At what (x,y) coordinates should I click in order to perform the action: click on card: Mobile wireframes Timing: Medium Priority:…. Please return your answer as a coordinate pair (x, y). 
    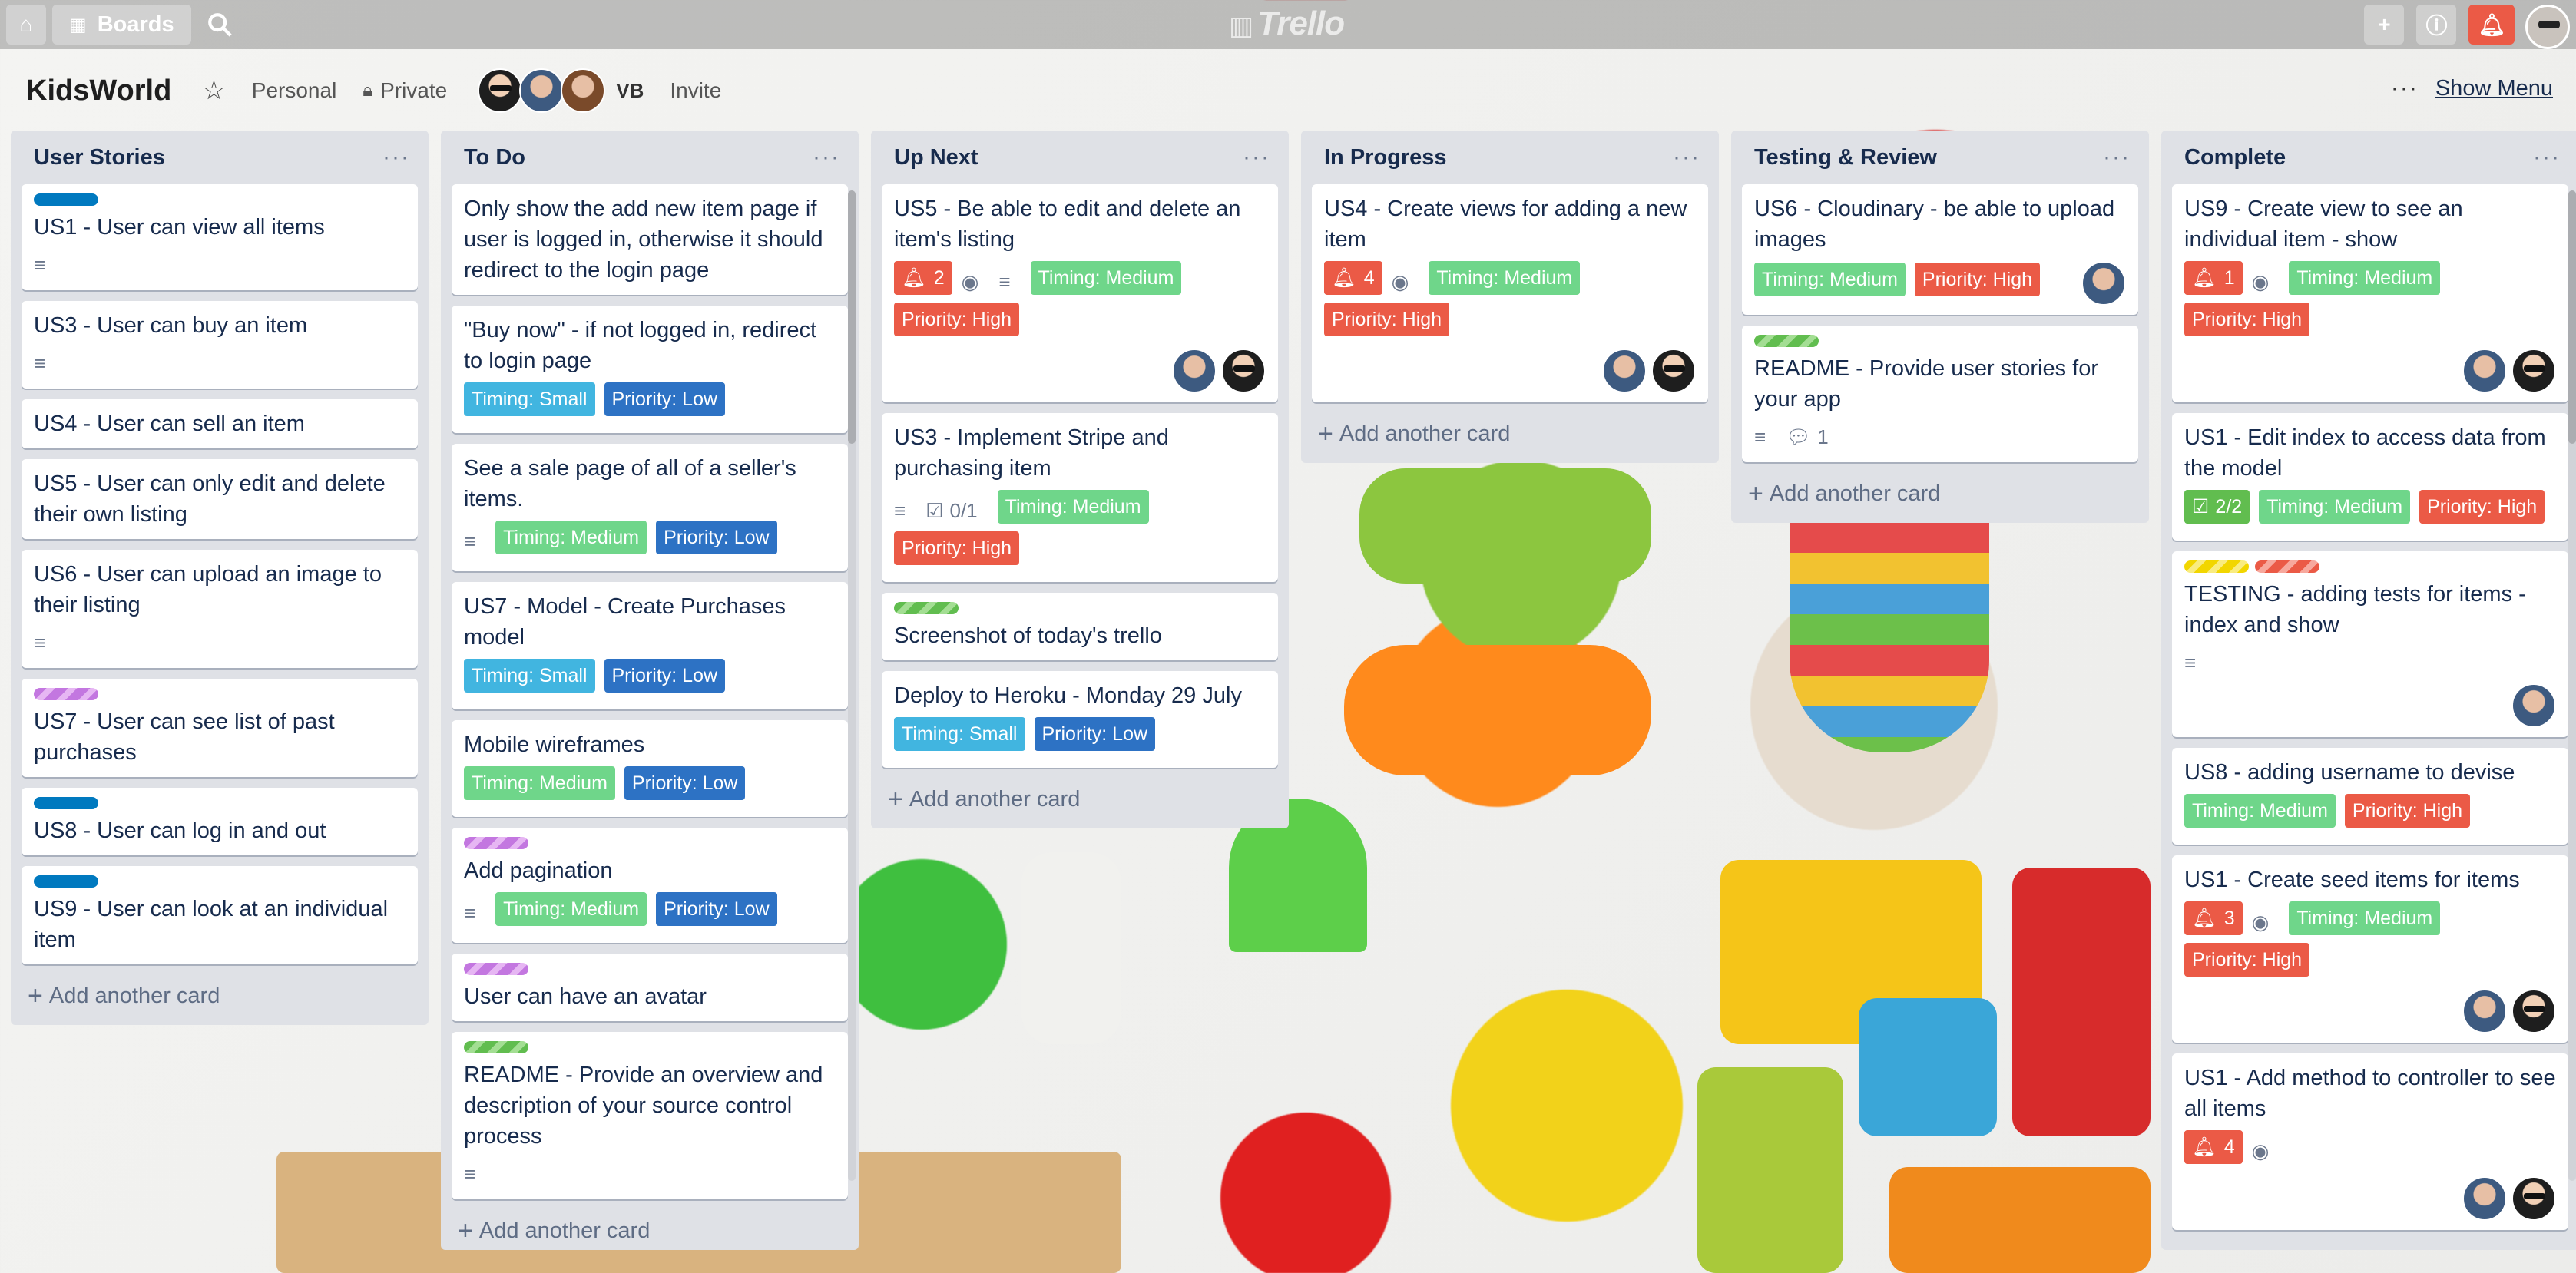
    Looking at the image, I should click on (650, 769).